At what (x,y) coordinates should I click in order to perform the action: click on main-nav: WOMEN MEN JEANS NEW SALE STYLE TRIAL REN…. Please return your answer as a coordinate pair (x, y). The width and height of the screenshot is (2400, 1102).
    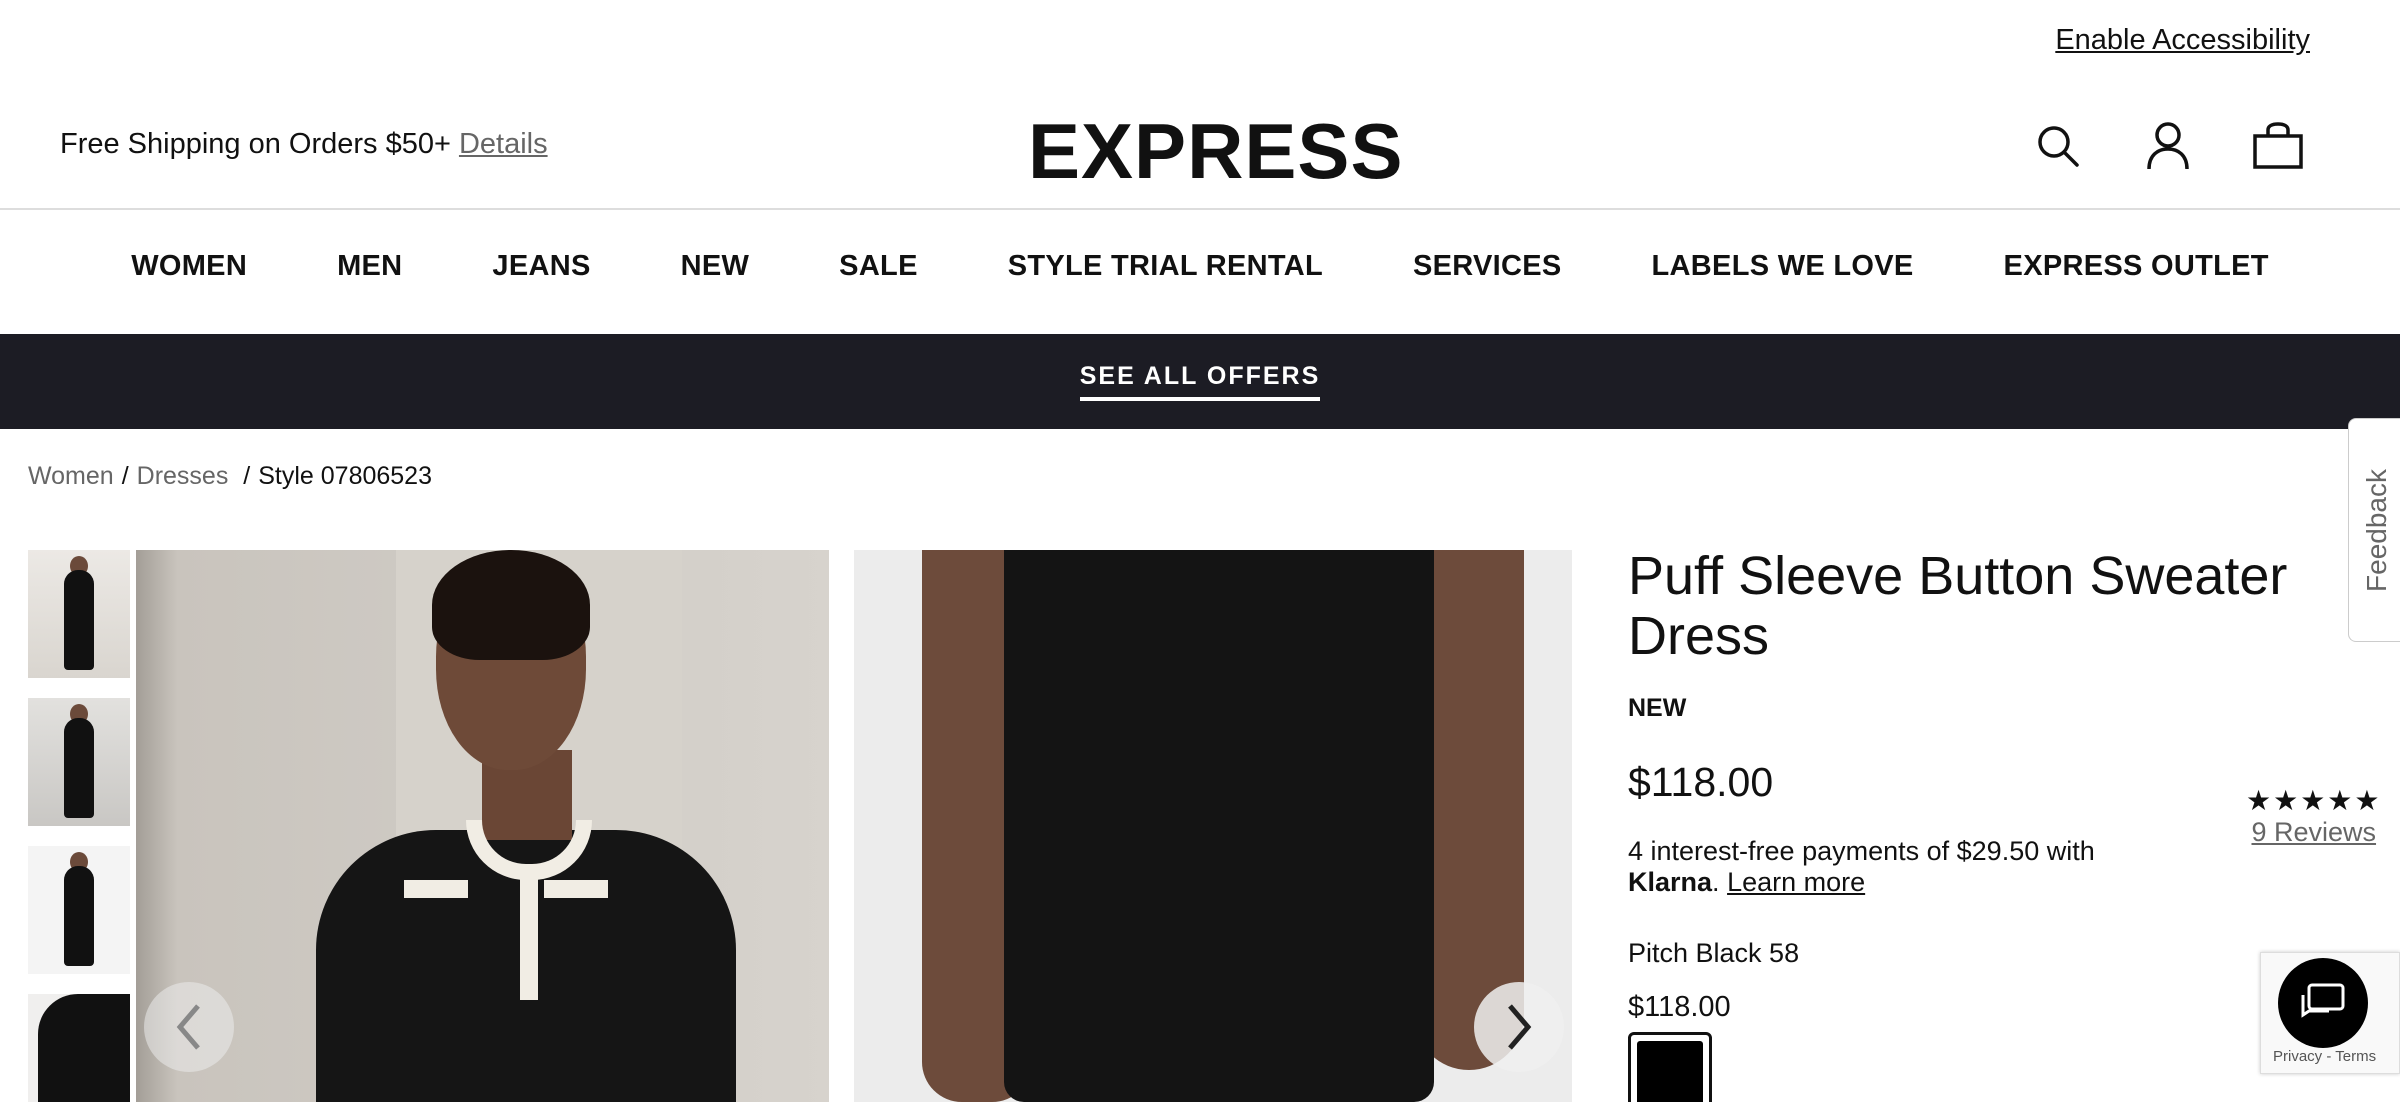
    Looking at the image, I should click on (1200, 266).